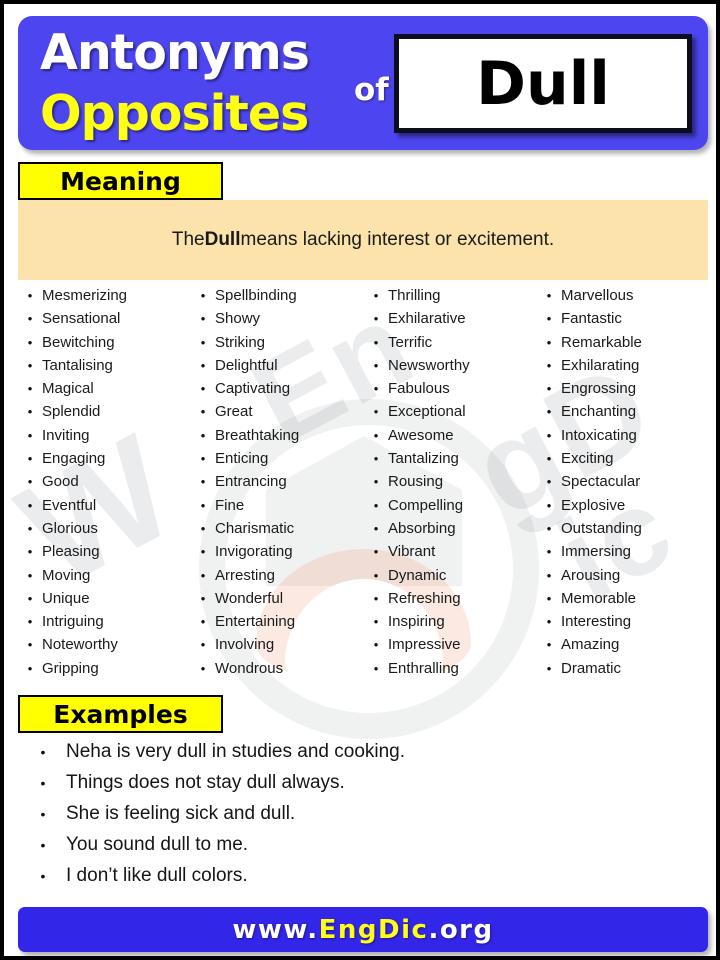 The height and width of the screenshot is (960, 720). What do you see at coordinates (450, 647) in the screenshot?
I see `antonym-item: • Impressive` at bounding box center [450, 647].